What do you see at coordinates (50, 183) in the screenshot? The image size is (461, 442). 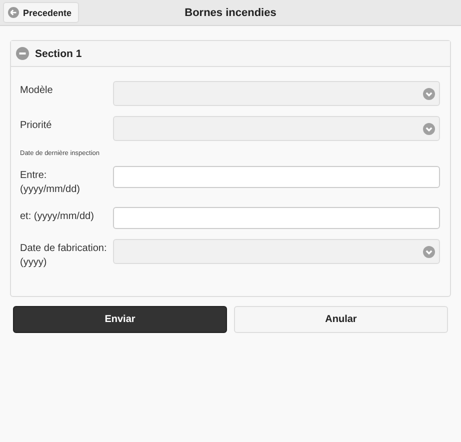 I see `field-label: Entre: (yyyy/mm/dd)` at bounding box center [50, 183].